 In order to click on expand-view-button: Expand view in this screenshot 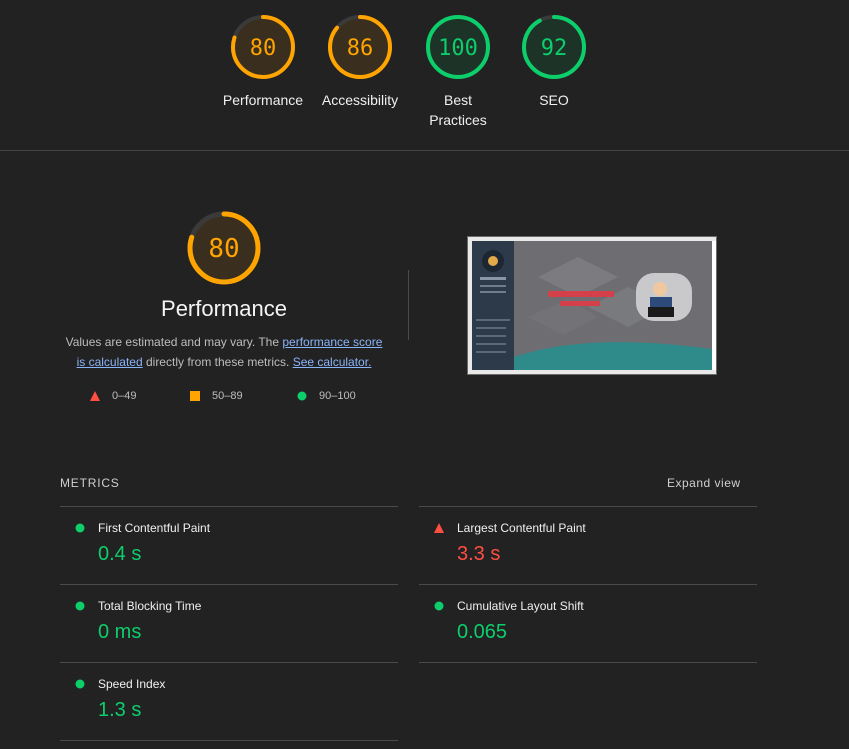, I will do `click(704, 483)`.